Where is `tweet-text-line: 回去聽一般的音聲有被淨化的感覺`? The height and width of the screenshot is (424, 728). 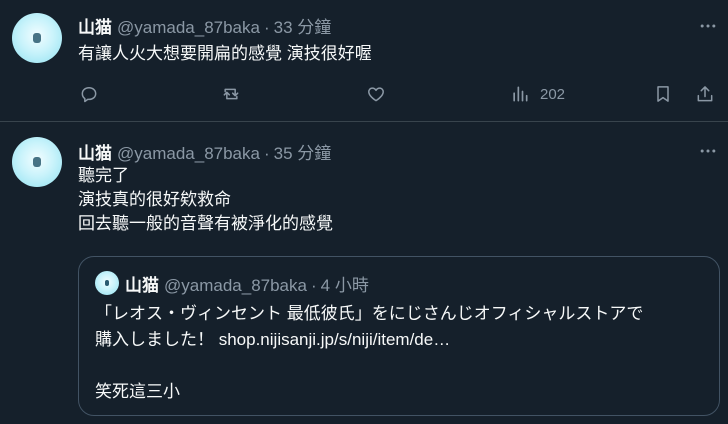 tweet-text-line: 回去聽一般的音聲有被淨化的感覺 is located at coordinates (205, 223).